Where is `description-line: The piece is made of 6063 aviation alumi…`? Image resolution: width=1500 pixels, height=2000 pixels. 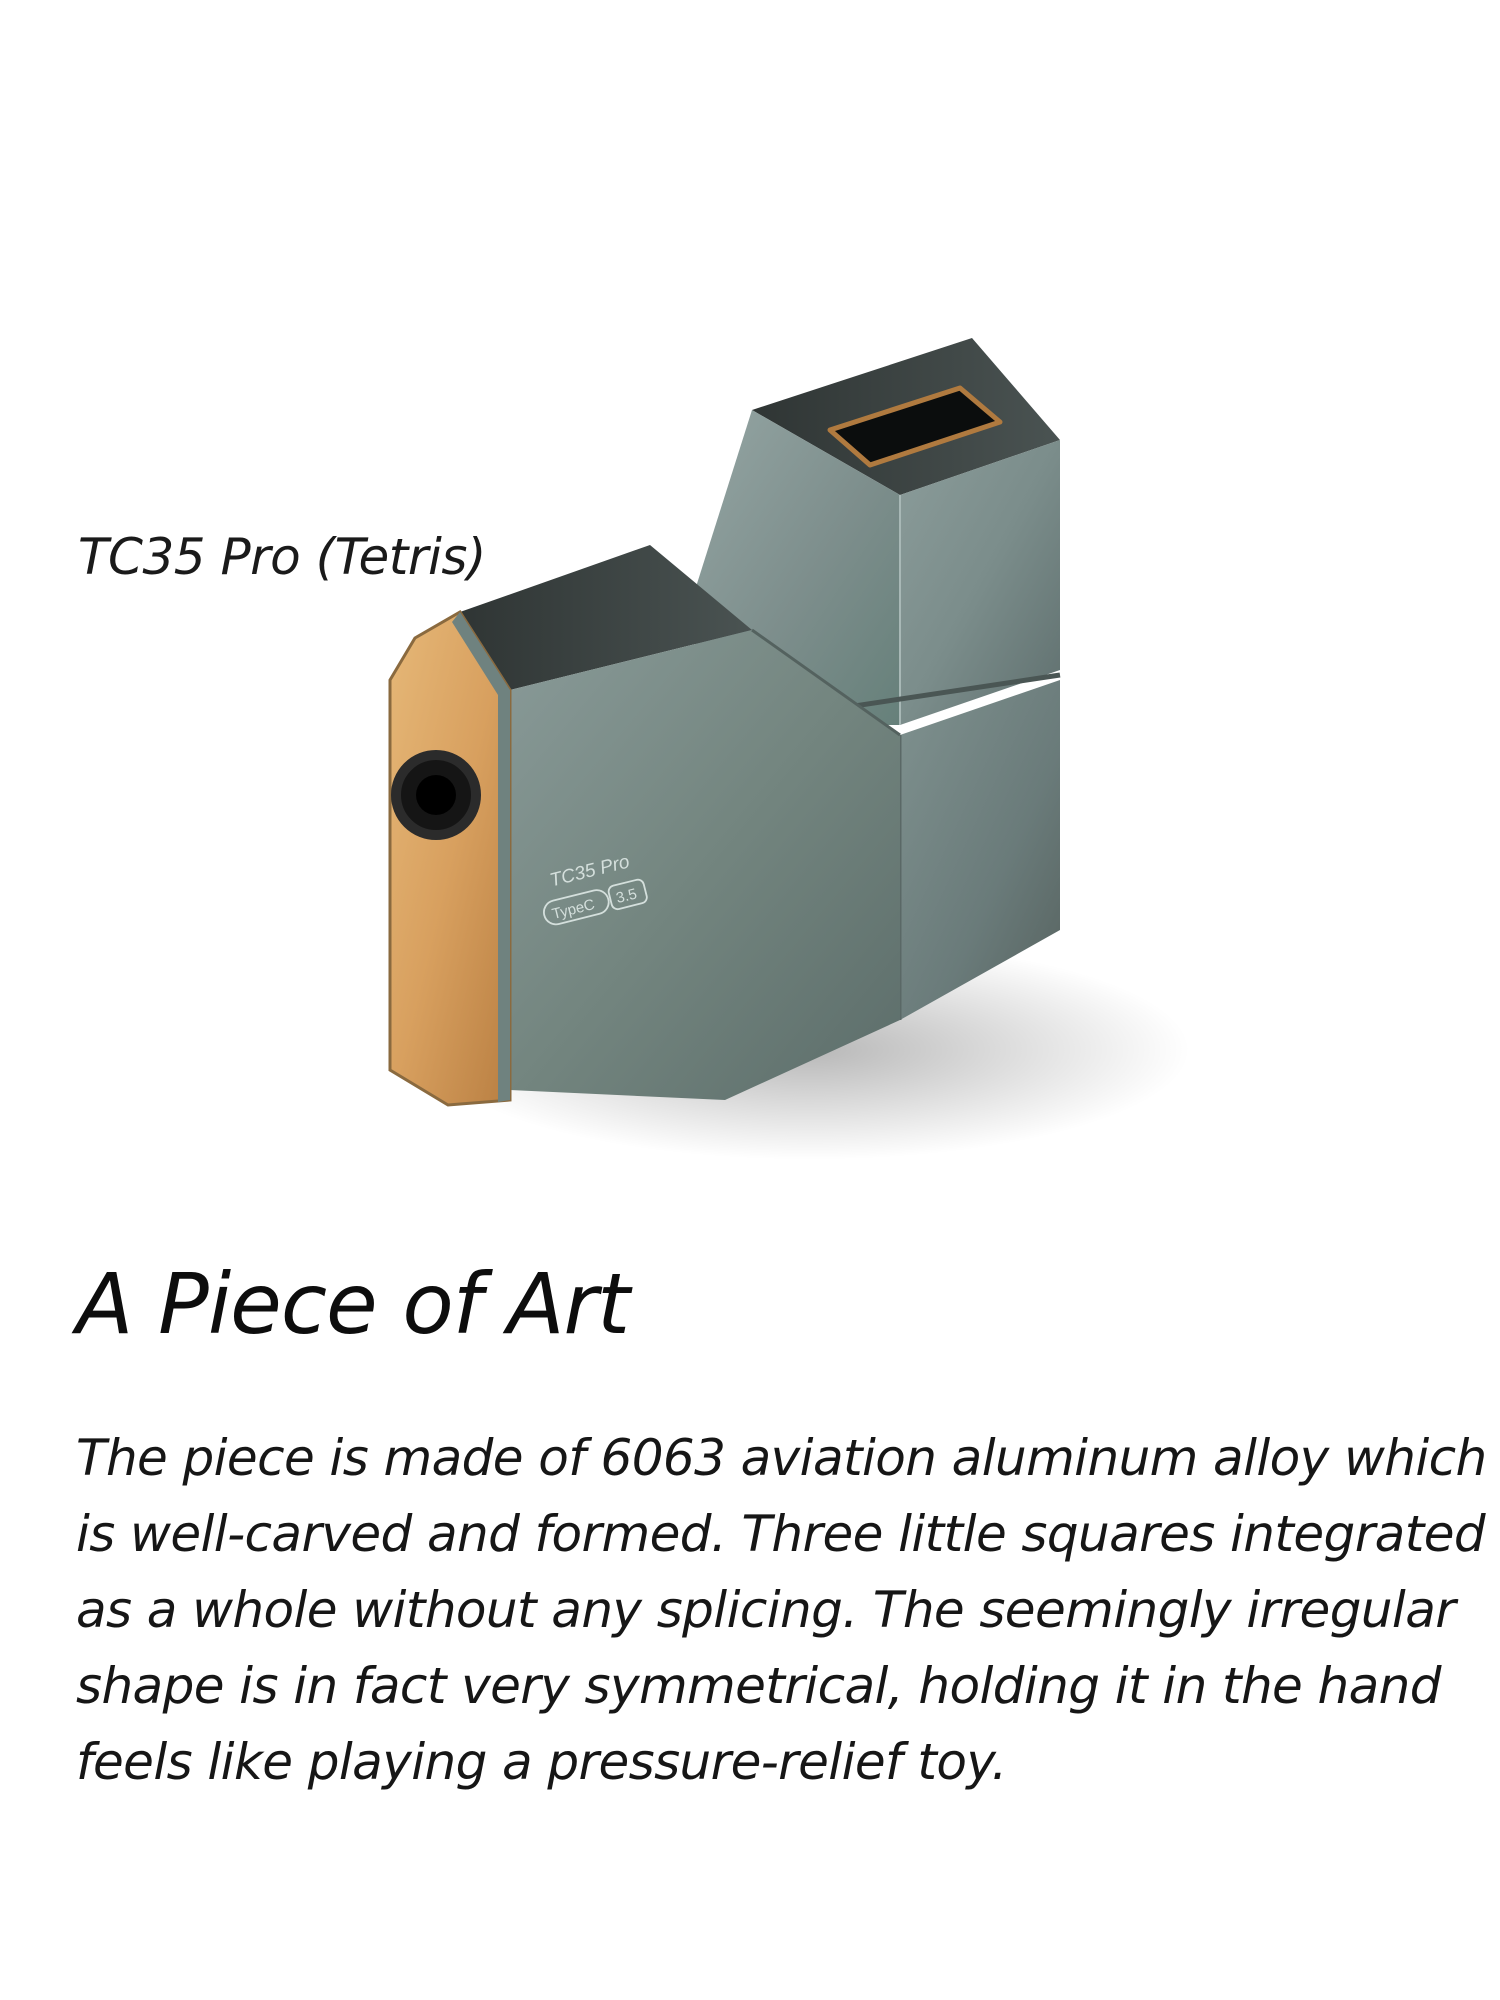 description-line: The piece is made of 6063 aviation alumi… is located at coordinates (781, 1458).